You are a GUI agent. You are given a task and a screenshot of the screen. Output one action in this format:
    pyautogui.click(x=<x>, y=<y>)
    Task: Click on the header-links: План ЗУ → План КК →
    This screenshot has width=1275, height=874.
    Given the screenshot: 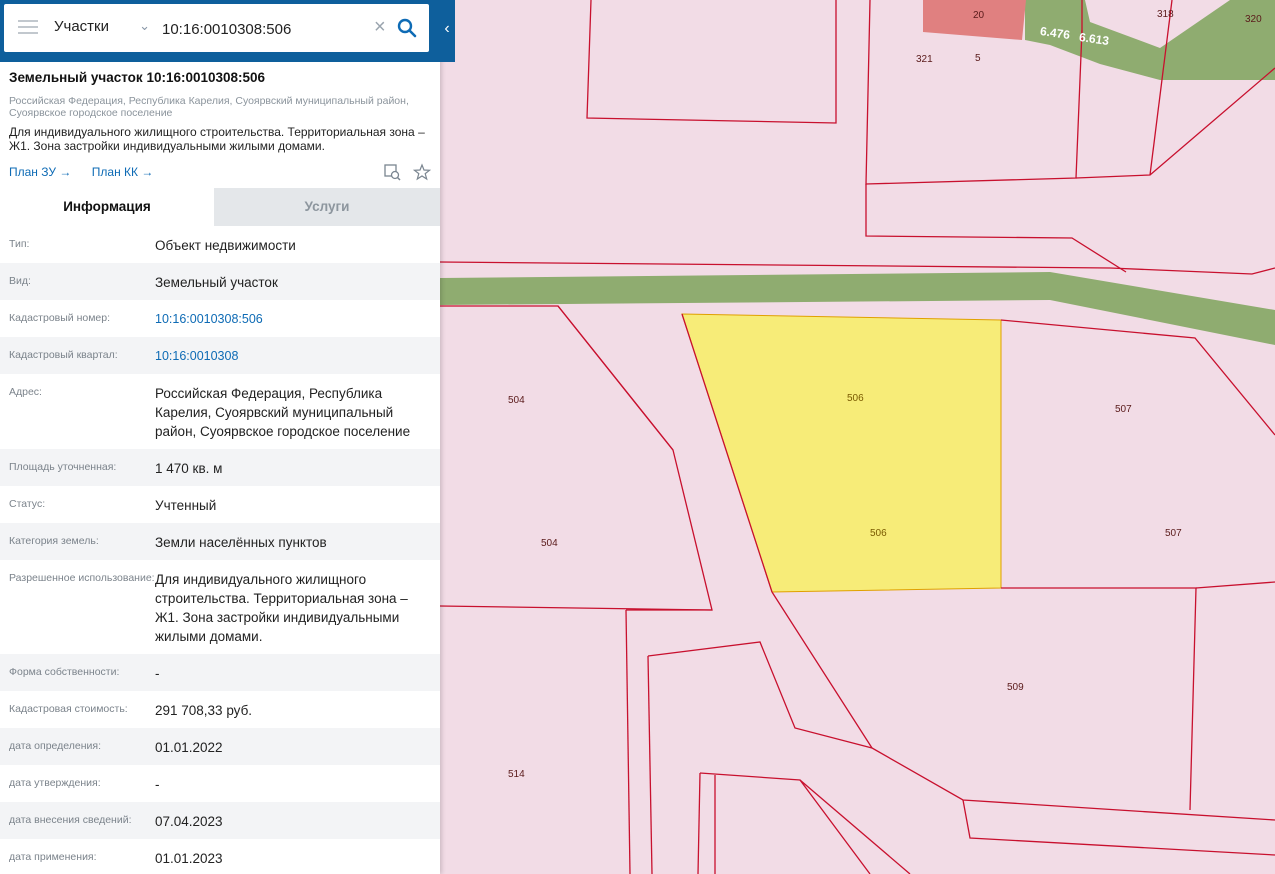 What is the action you would take?
    pyautogui.click(x=220, y=172)
    